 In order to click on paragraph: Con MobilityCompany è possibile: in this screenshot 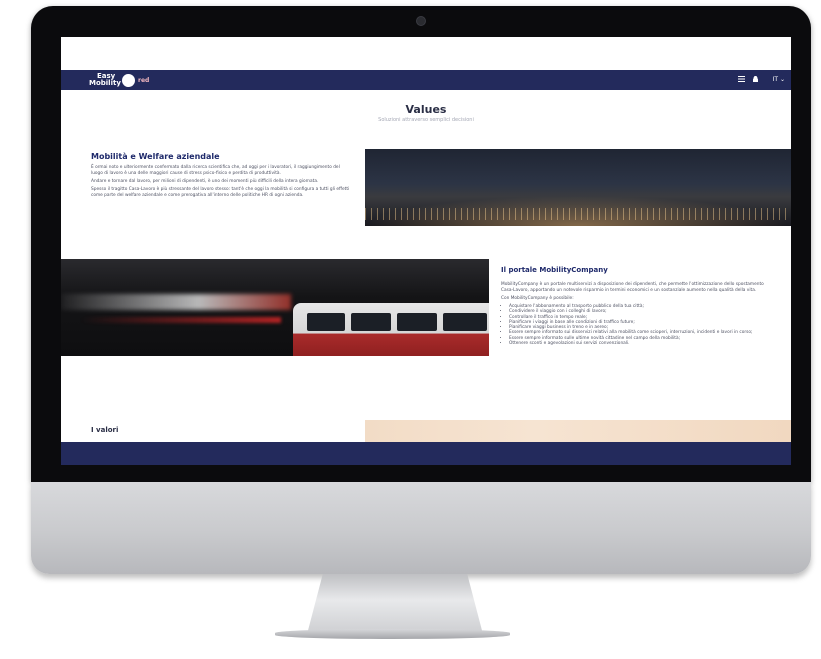, I will do `click(537, 298)`.